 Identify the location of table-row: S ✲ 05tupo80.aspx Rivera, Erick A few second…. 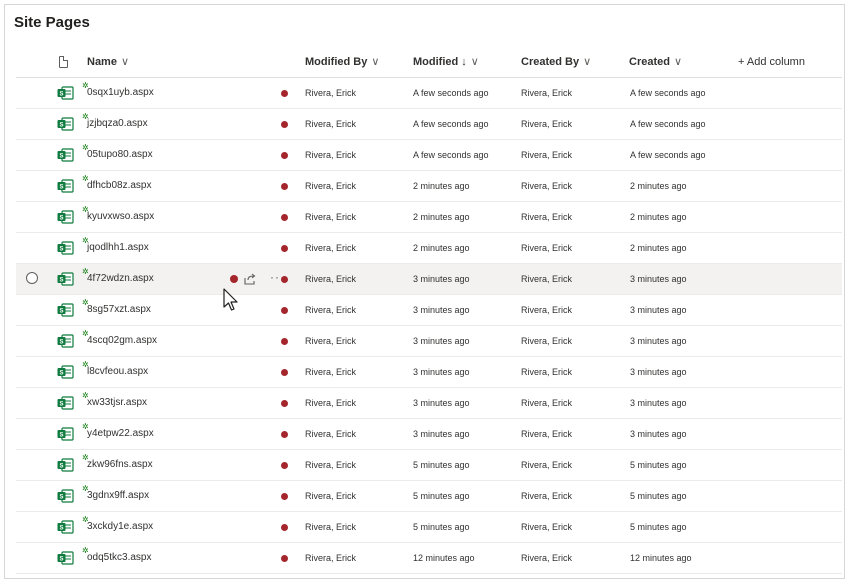
(429, 155).